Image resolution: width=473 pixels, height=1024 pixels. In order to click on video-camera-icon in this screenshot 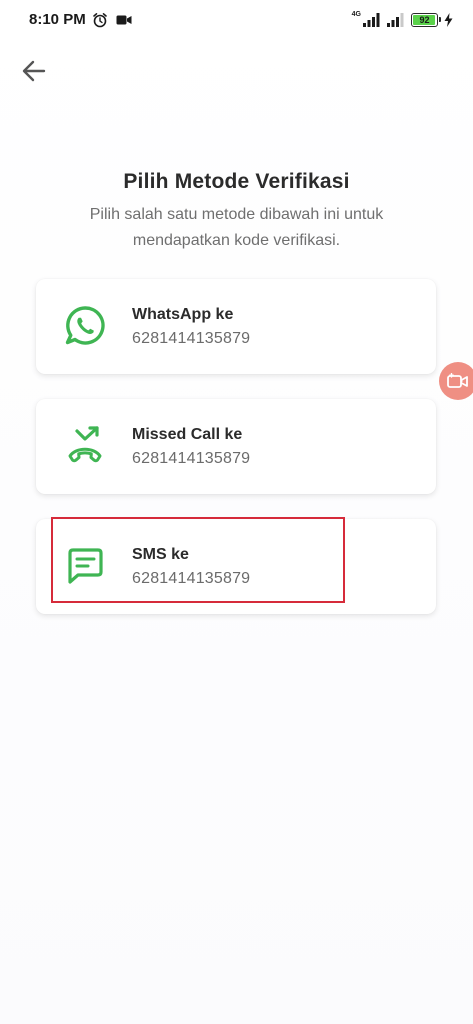, I will do `click(457, 380)`.